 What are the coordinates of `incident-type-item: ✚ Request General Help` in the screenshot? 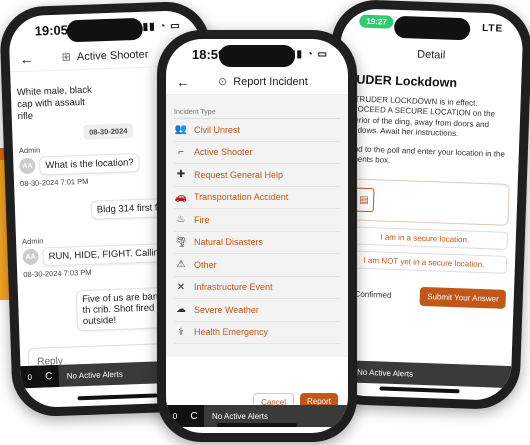 It's located at (257, 175).